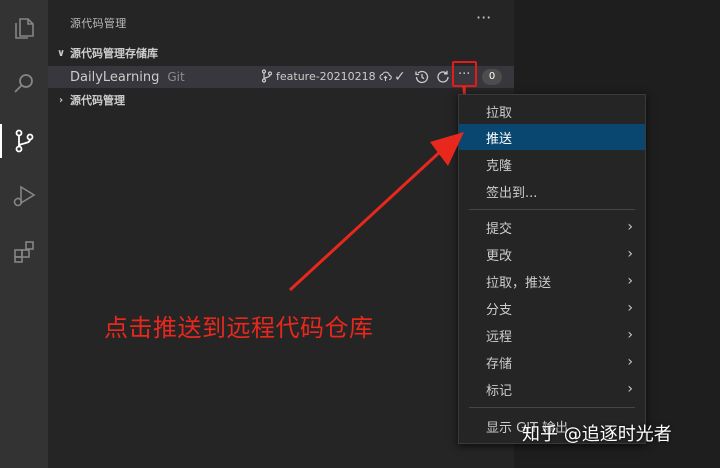 The width and height of the screenshot is (720, 468). I want to click on branch-status: feature-20210218, so click(326, 76).